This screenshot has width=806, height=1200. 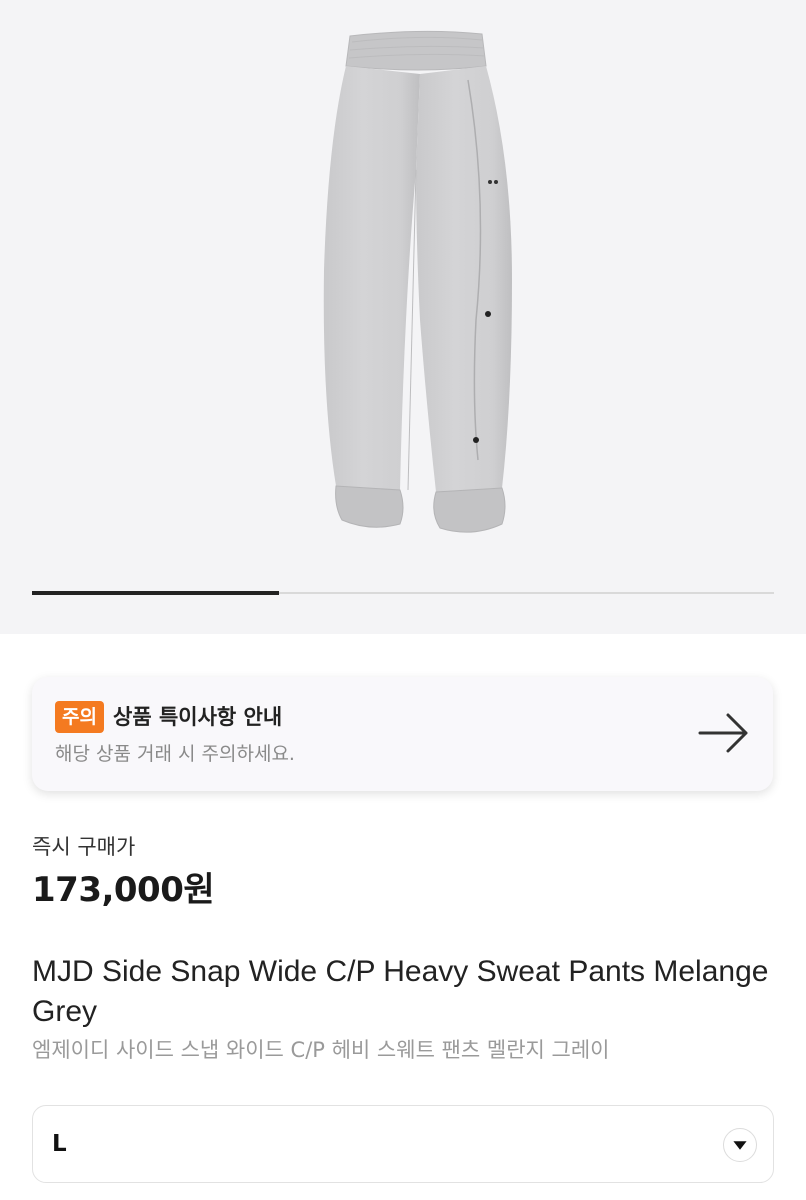 I want to click on arrow-right-icon, so click(x=724, y=733).